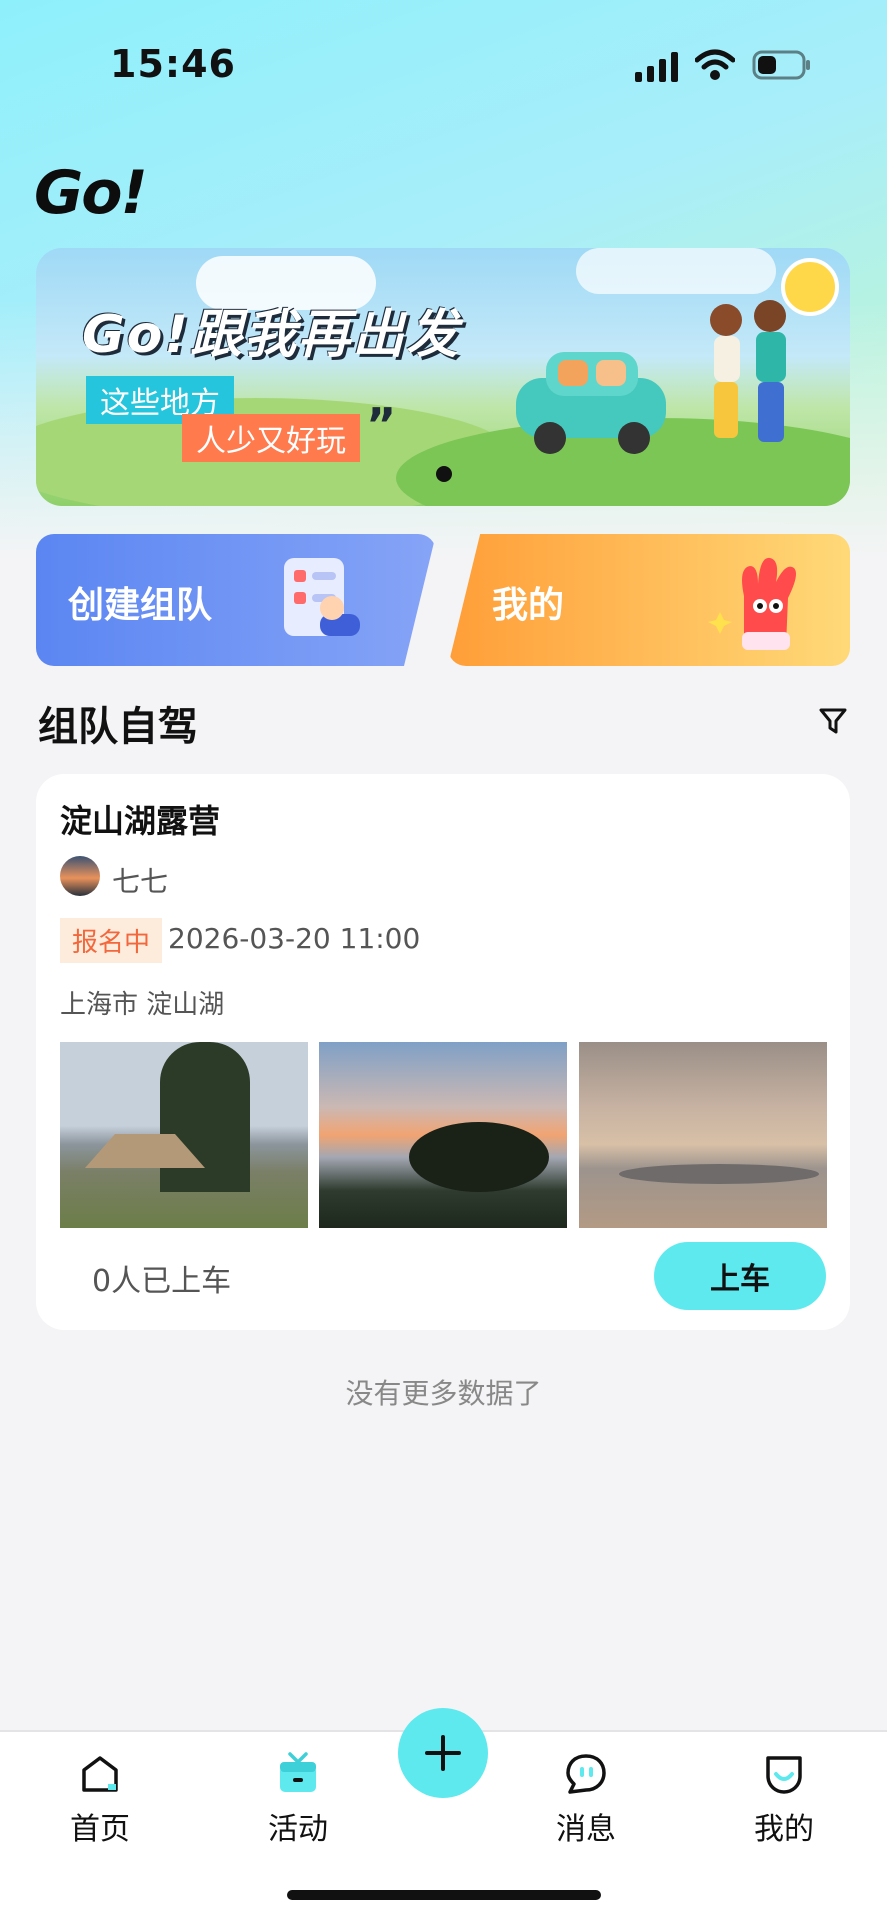 This screenshot has height=1922, width=887. Describe the element at coordinates (100, 1800) in the screenshot. I see `tab-home: 首页` at that location.